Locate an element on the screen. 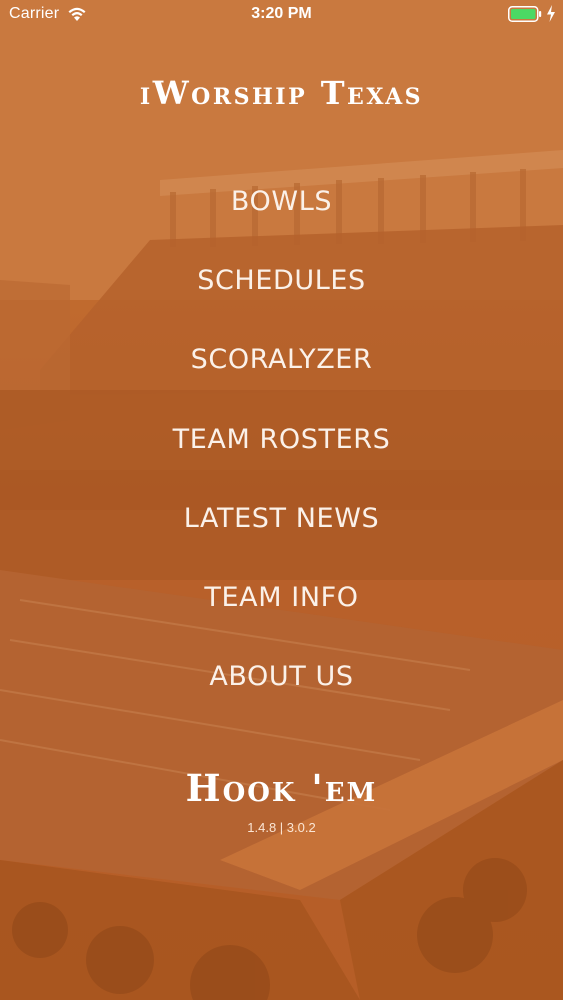 The width and height of the screenshot is (563, 1000). menu-item-team-rosters: TEAM ROSTERS is located at coordinates (281, 457).